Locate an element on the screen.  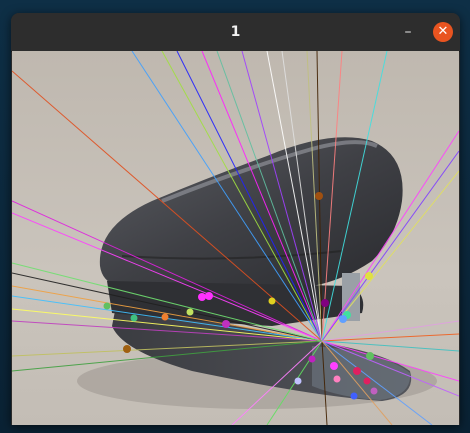
window-title: 1 is located at coordinates (235, 32).